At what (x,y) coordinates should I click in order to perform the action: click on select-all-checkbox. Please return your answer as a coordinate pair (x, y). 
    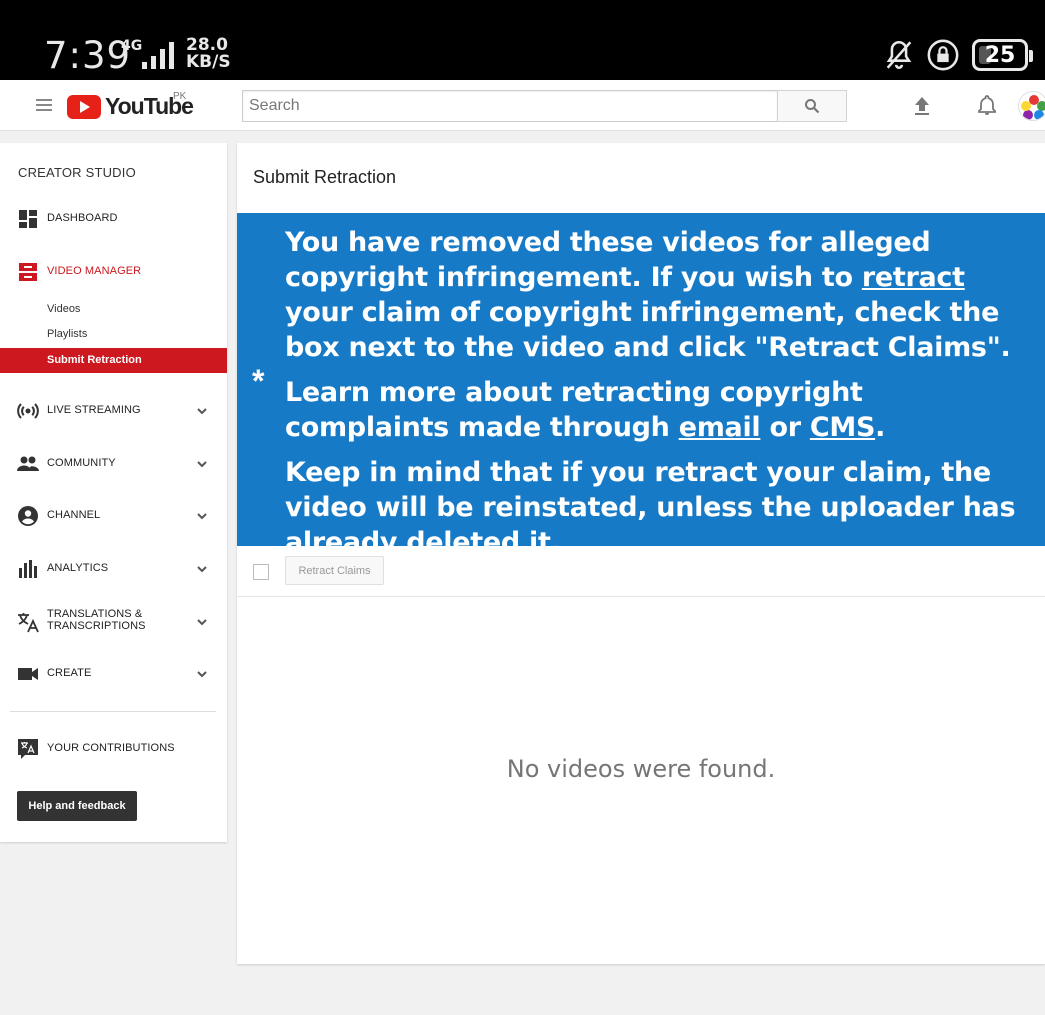
    Looking at the image, I should click on (261, 572).